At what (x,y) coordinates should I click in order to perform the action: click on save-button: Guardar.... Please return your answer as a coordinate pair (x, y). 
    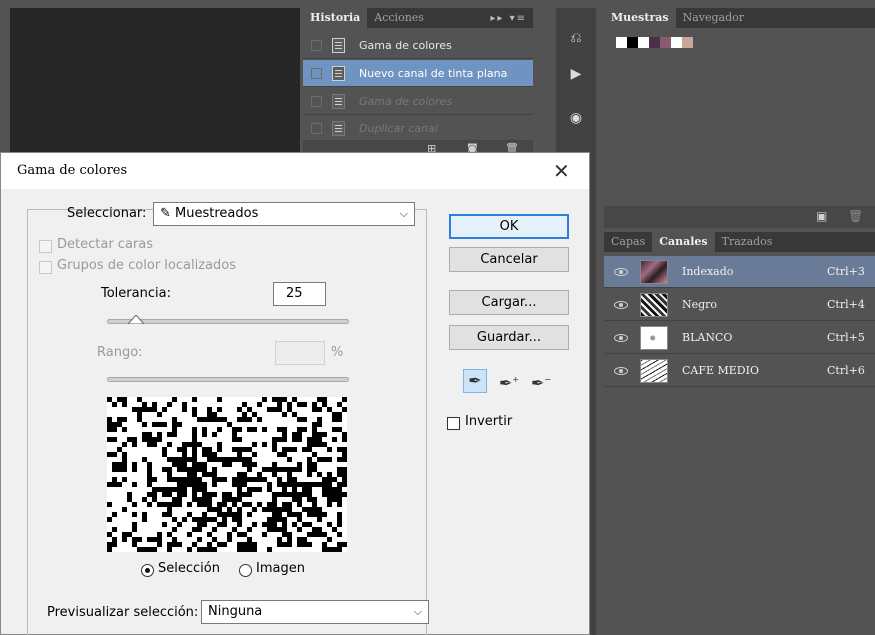
    Looking at the image, I should click on (509, 337).